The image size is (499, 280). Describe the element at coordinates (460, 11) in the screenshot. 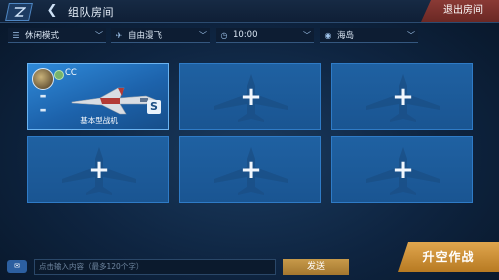

I see `exit-room-button: 退出房间` at that location.